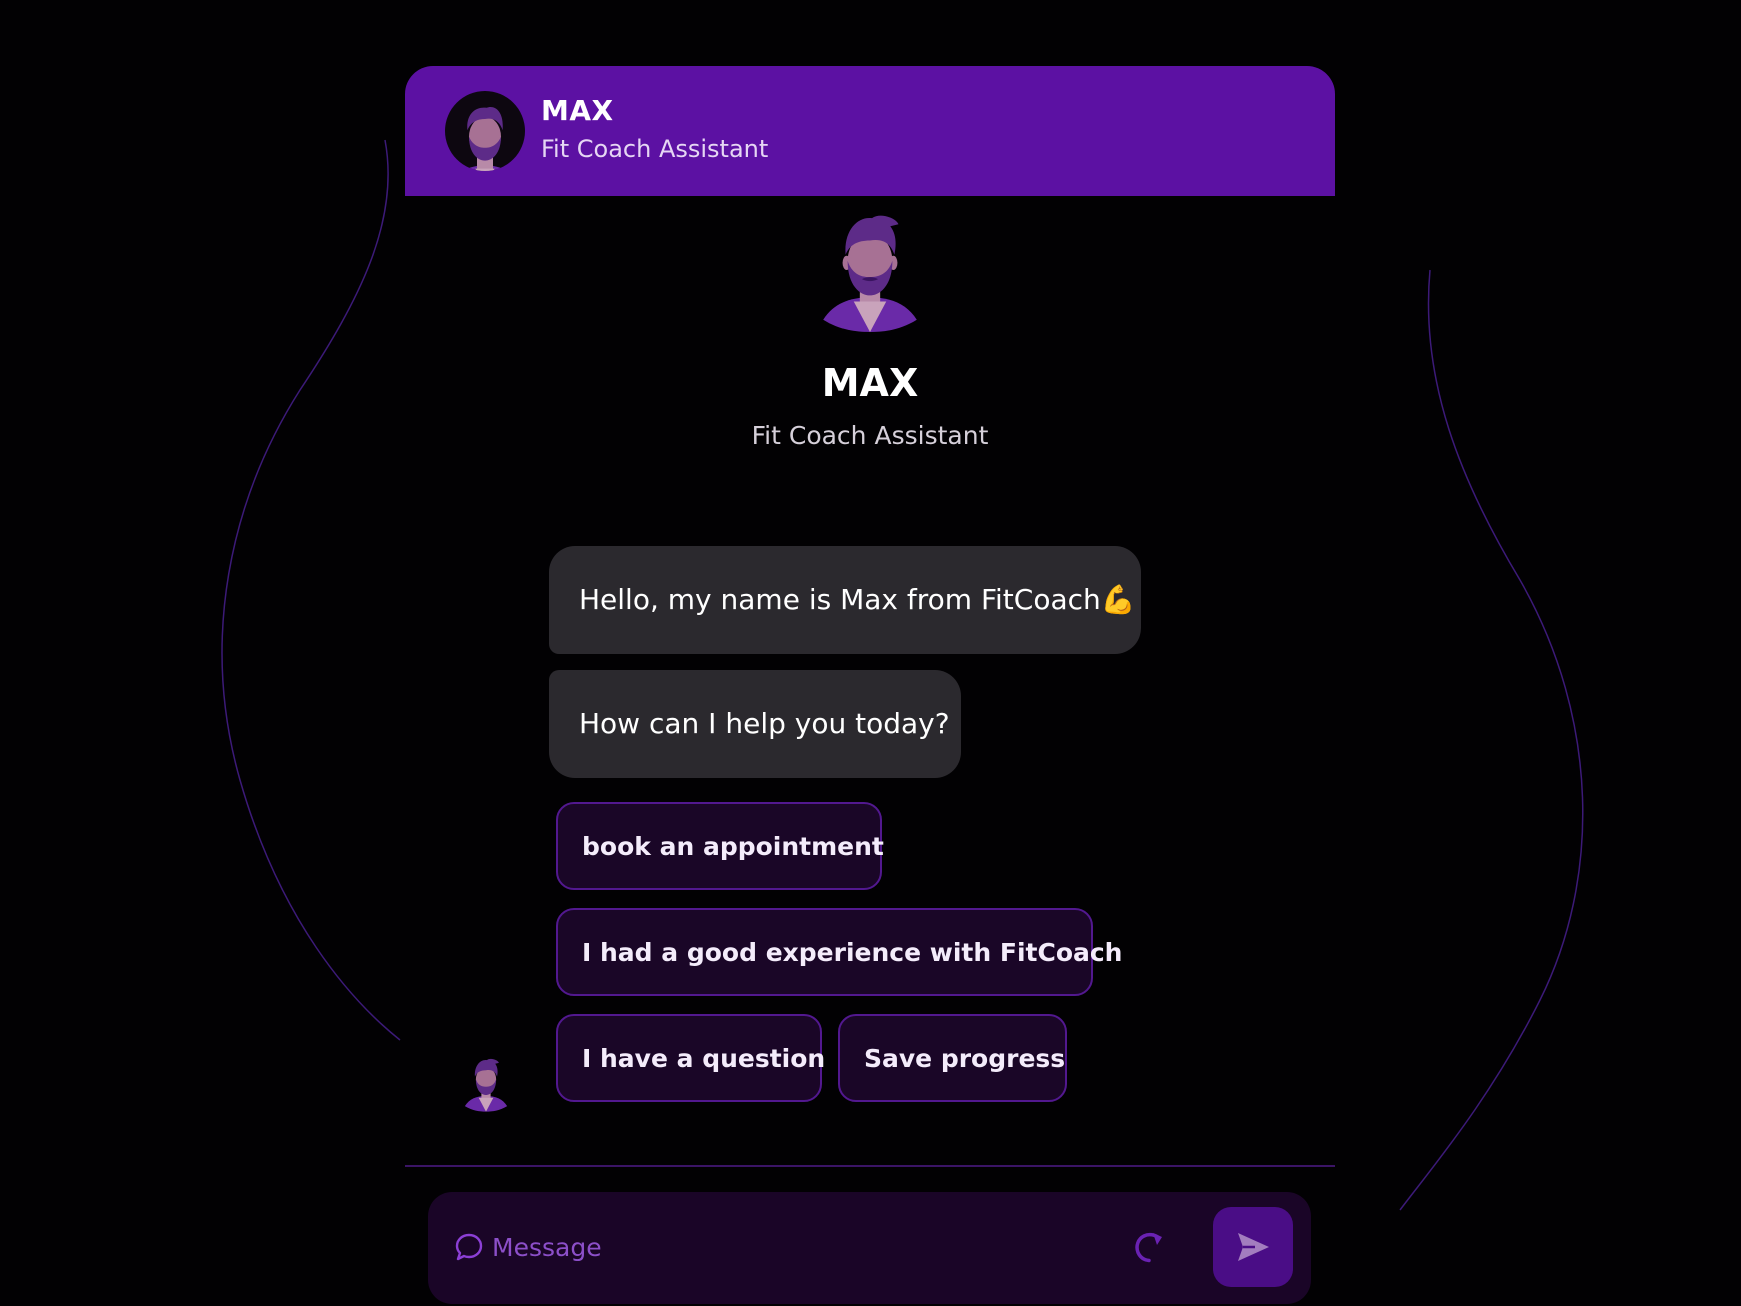  I want to click on message-input, so click(802, 1247).